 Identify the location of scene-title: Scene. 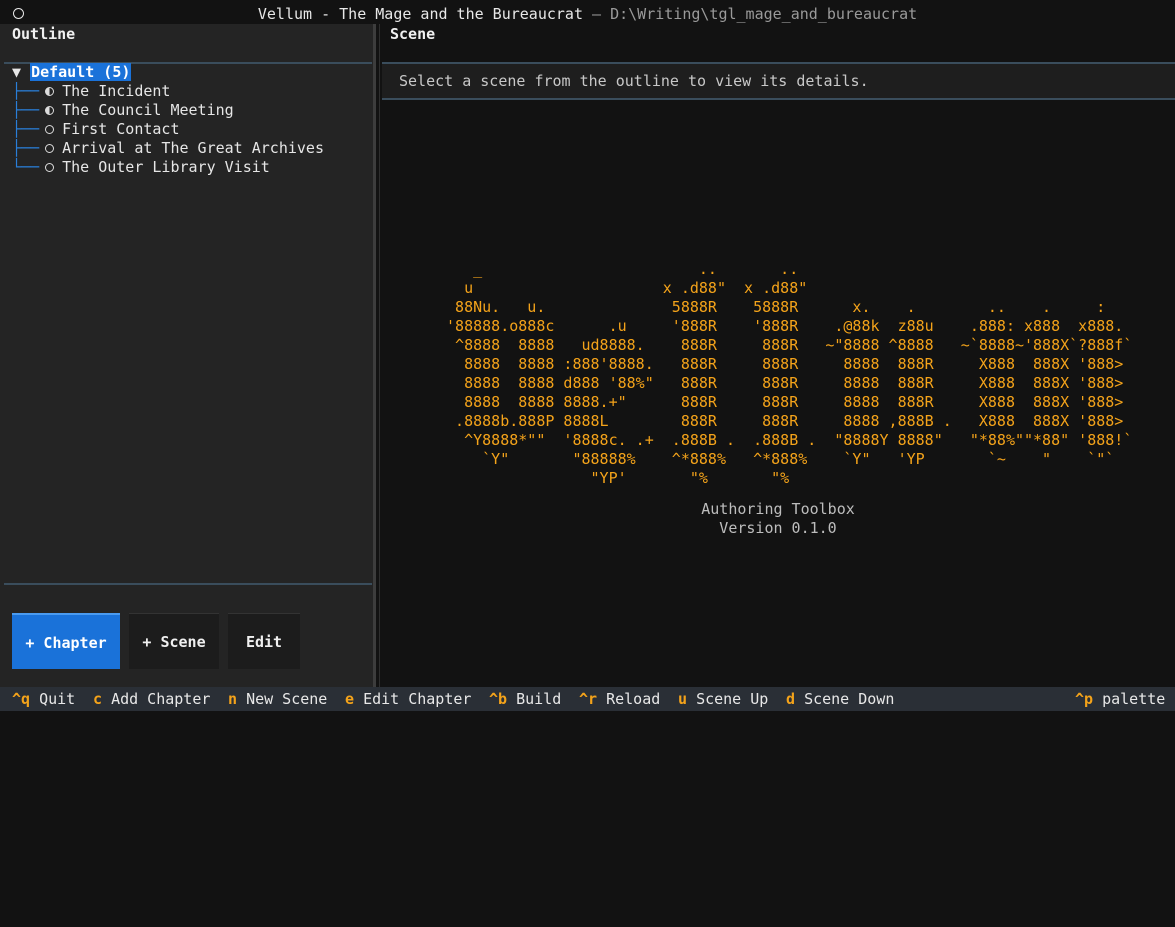
(413, 34).